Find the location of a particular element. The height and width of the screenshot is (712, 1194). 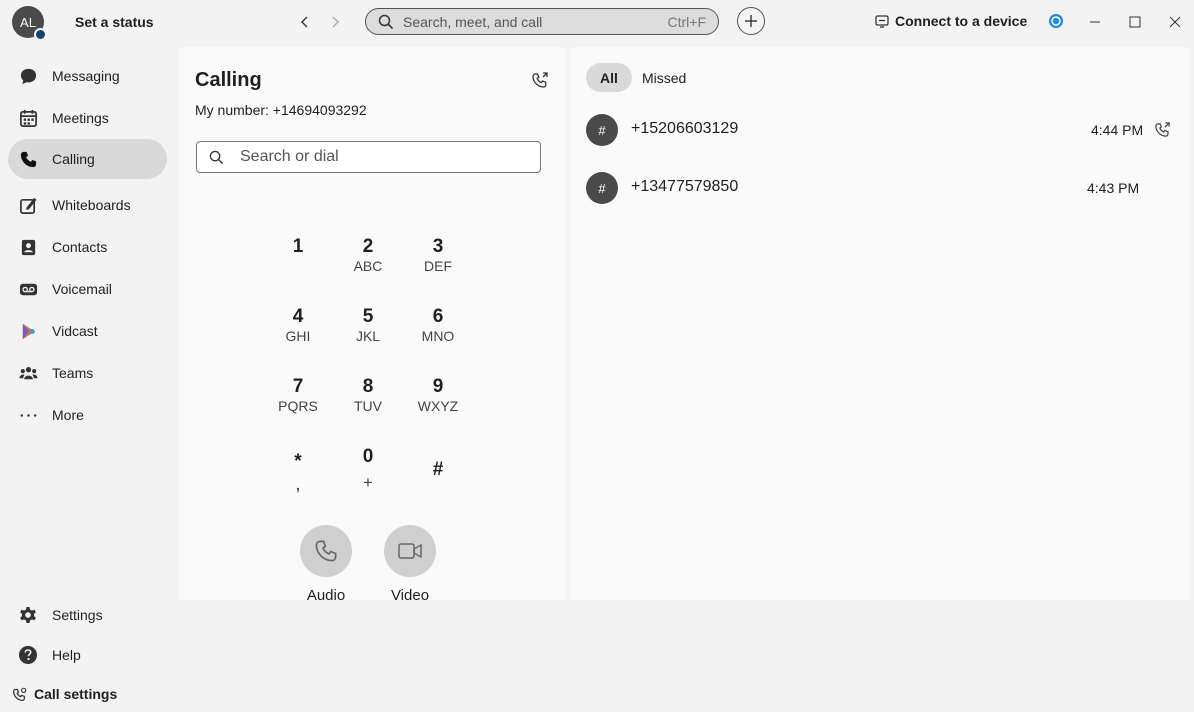

settings-label: Settings is located at coordinates (77, 615).